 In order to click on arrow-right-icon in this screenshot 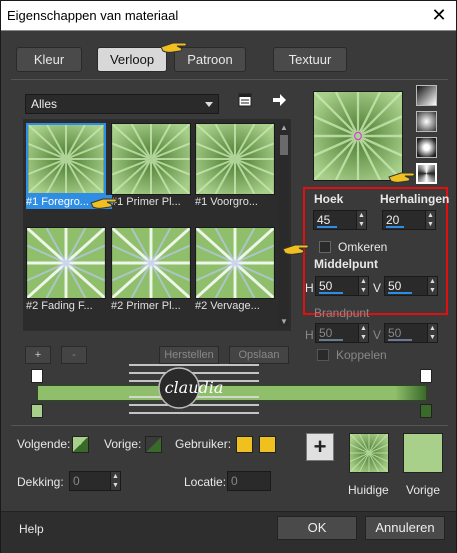, I will do `click(279, 102)`.